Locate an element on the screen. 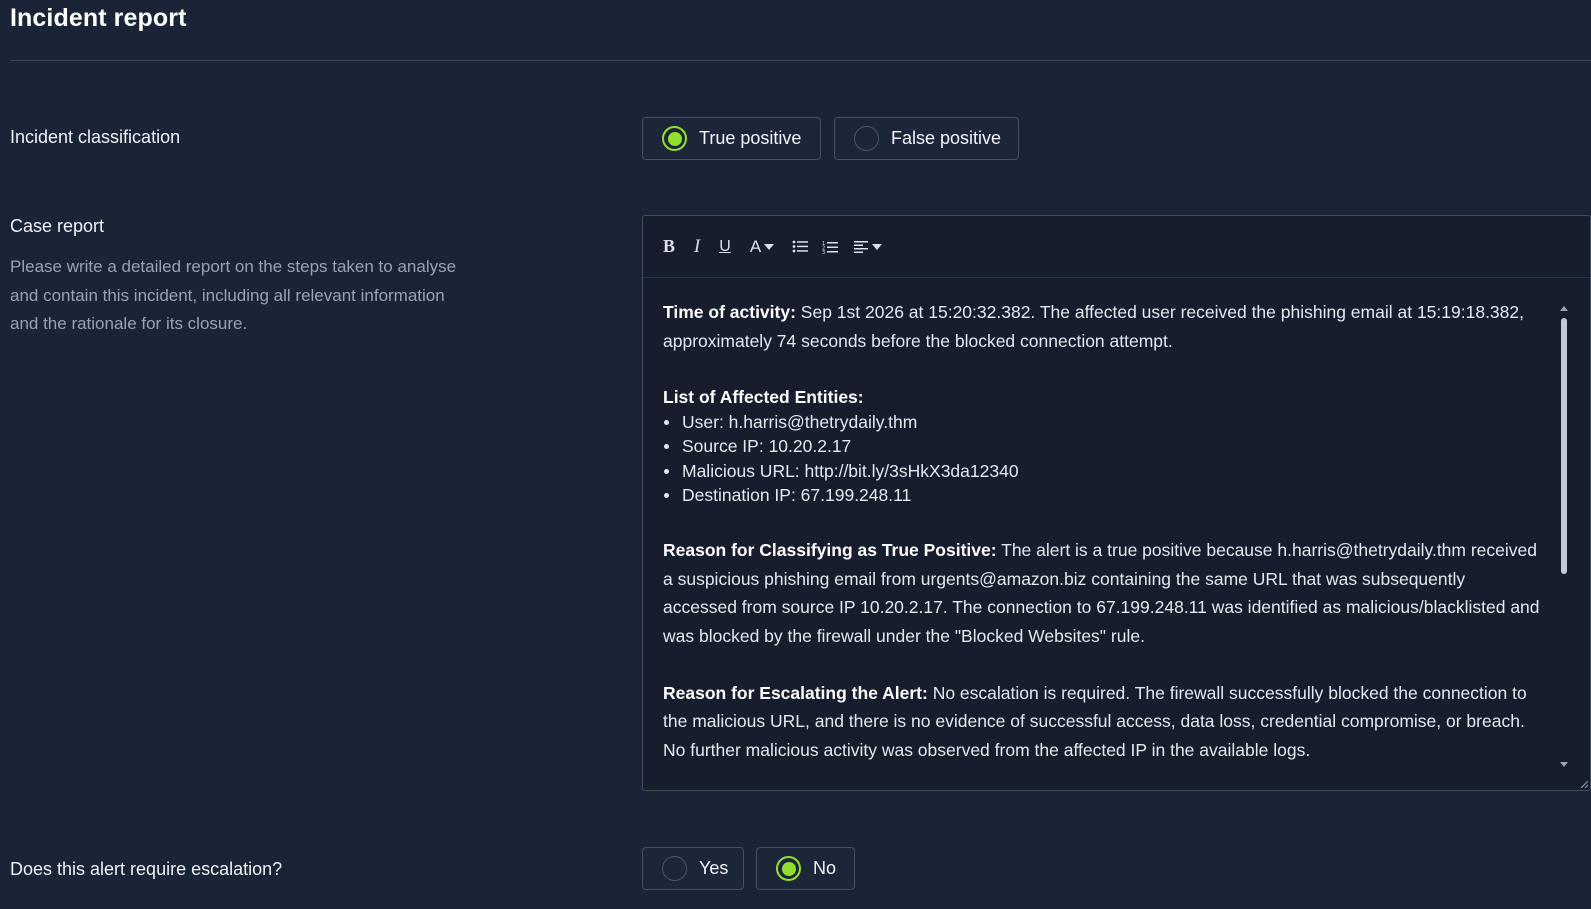  font-color-icon: A is located at coordinates (762, 247).